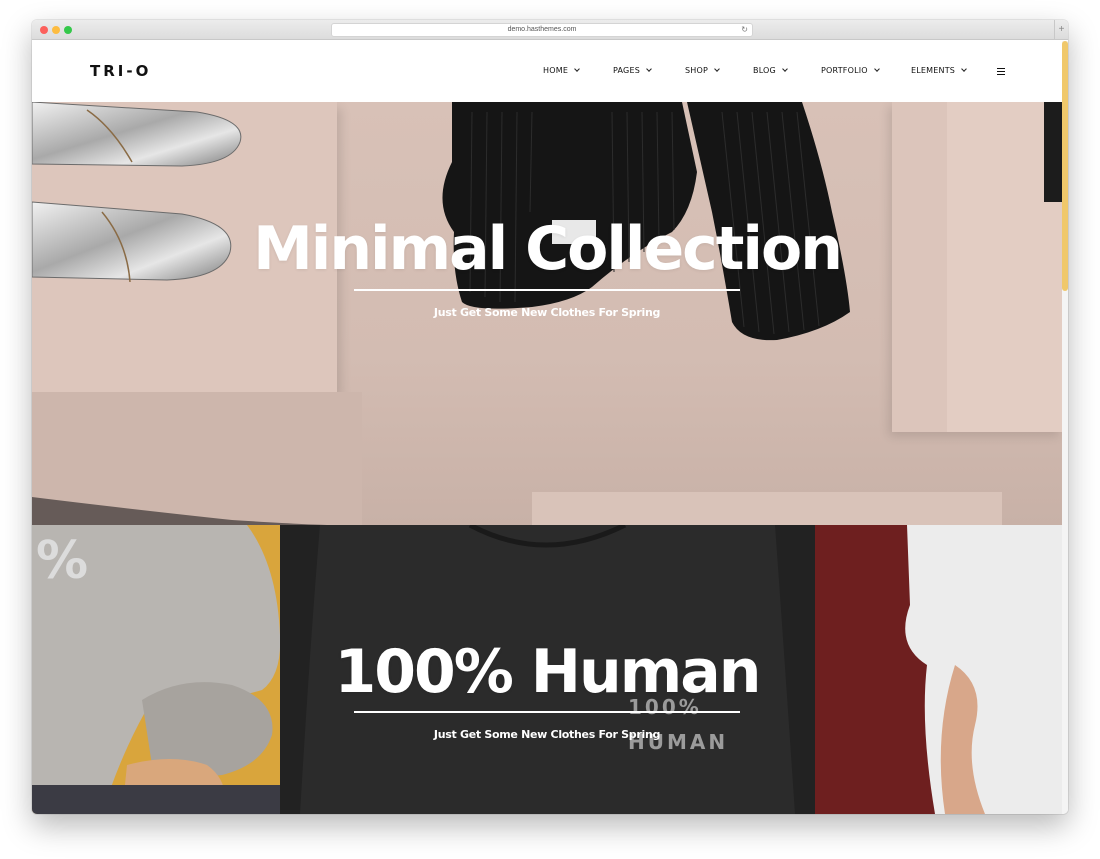  What do you see at coordinates (56, 30) in the screenshot?
I see `minimize-window-icon` at bounding box center [56, 30].